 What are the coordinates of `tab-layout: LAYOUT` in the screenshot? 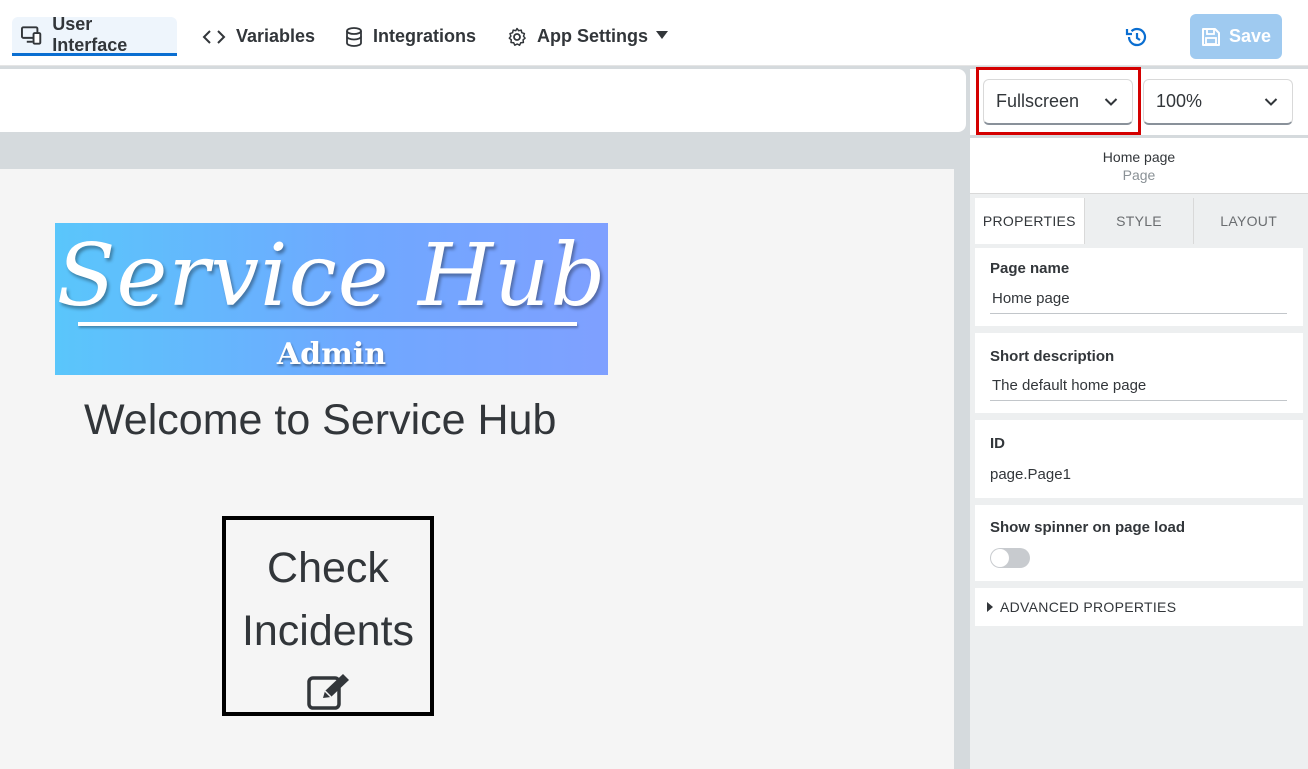 It's located at (1249, 221).